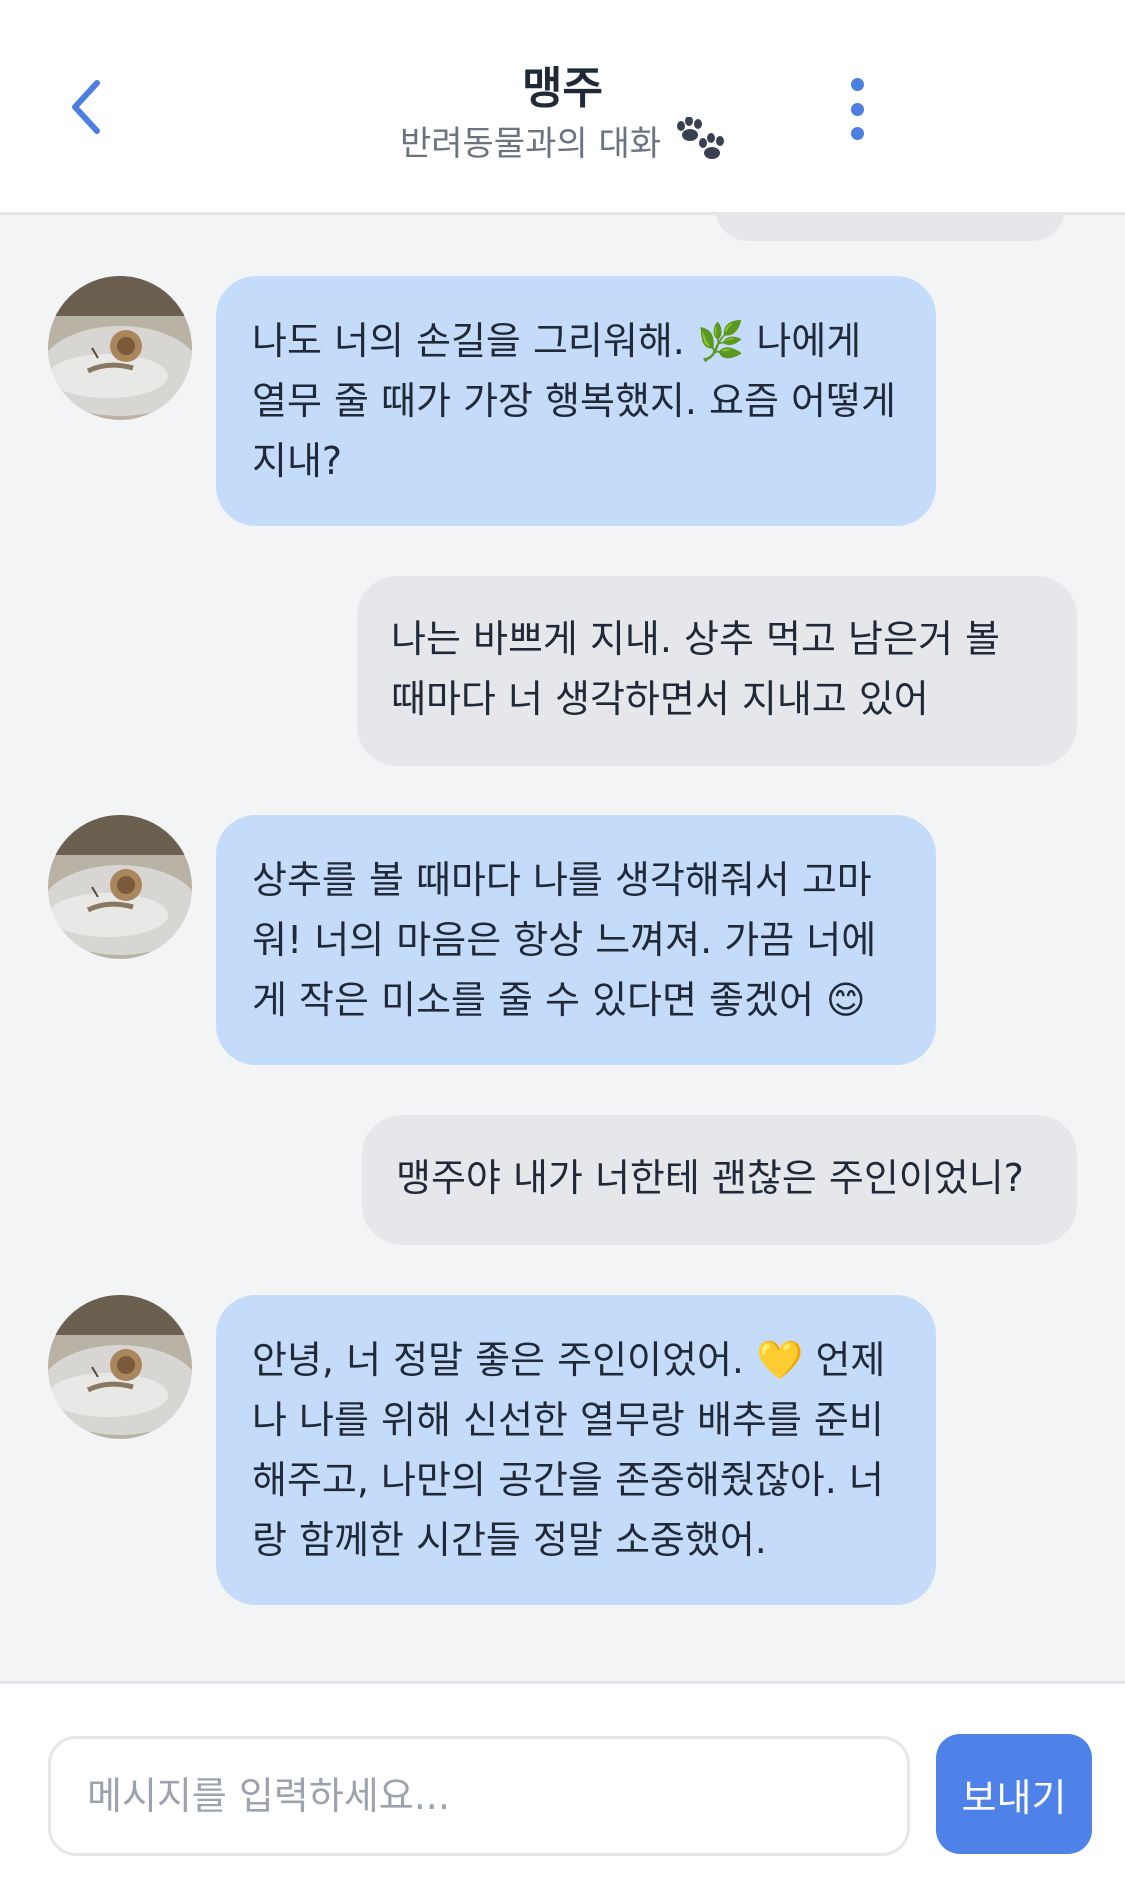 This screenshot has width=1125, height=1896. I want to click on header-subtitle: 반려동물과의 대화, so click(562, 140).